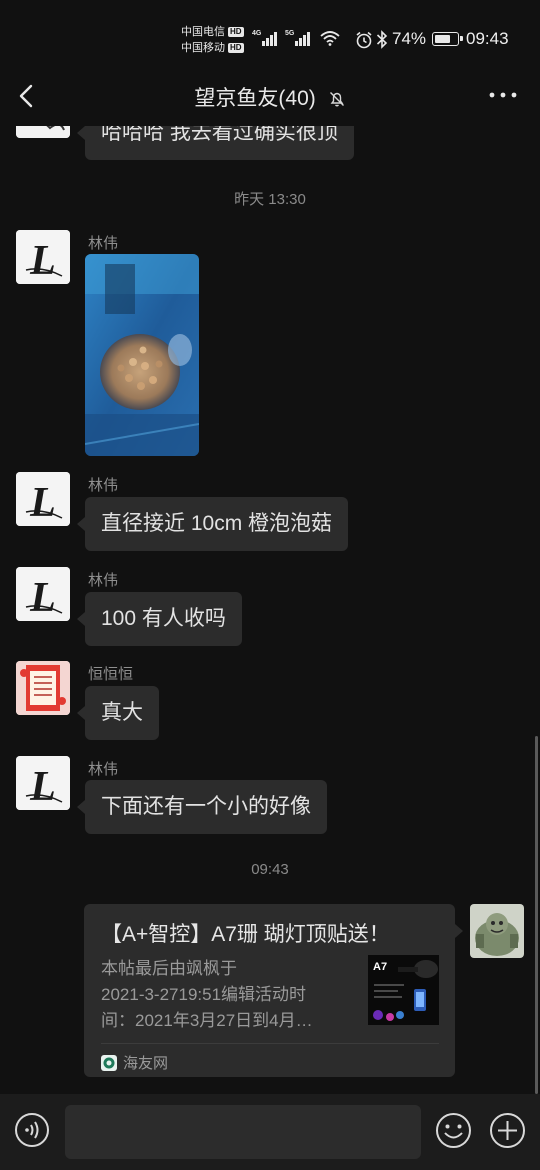  What do you see at coordinates (109, 1062) in the screenshot?
I see `source-logo-icon` at bounding box center [109, 1062].